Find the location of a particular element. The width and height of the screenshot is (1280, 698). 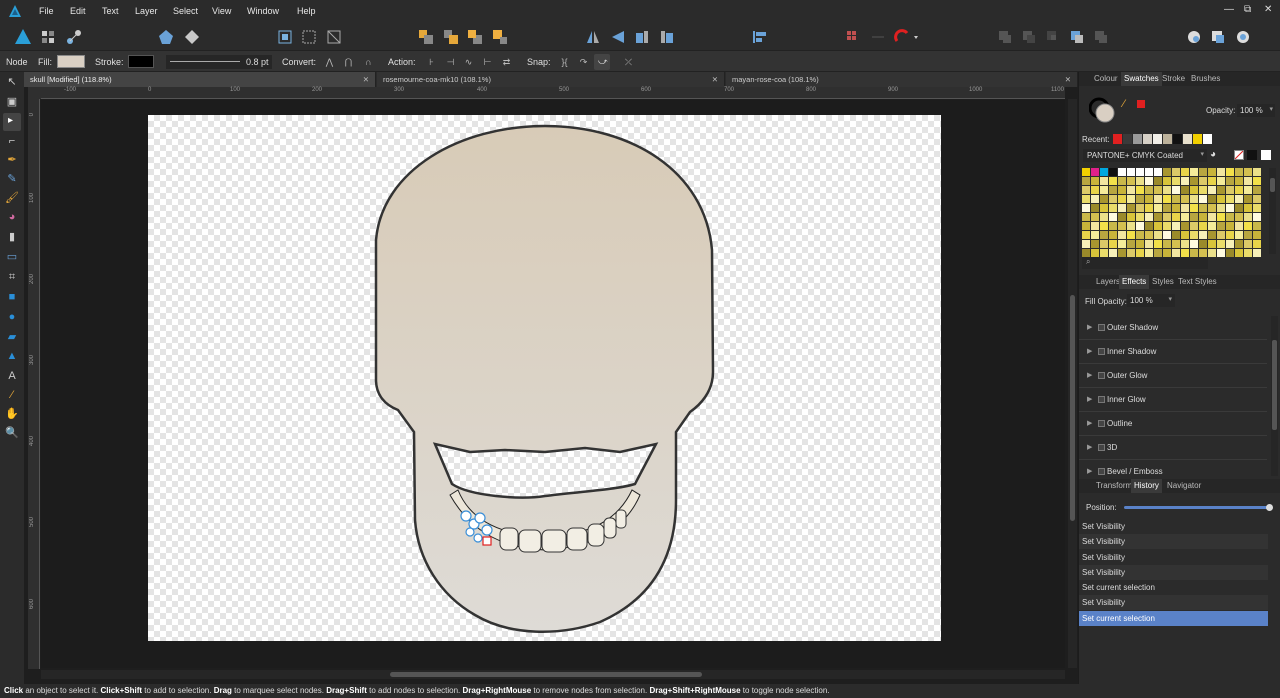

tab-transform: Transform is located at coordinates (1114, 486).